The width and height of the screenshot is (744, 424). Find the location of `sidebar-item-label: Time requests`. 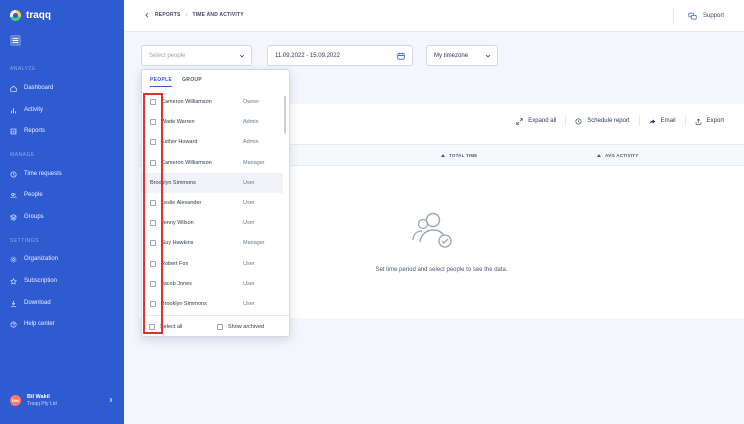

sidebar-item-label: Time requests is located at coordinates (43, 174).